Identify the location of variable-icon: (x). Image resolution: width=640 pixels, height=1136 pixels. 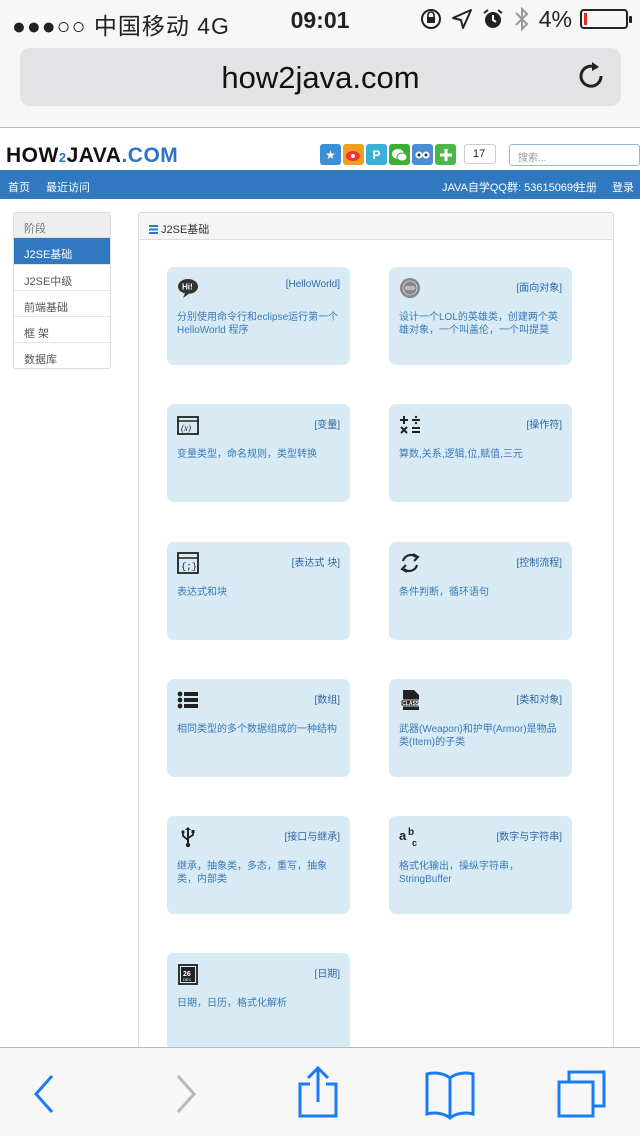
(188, 425).